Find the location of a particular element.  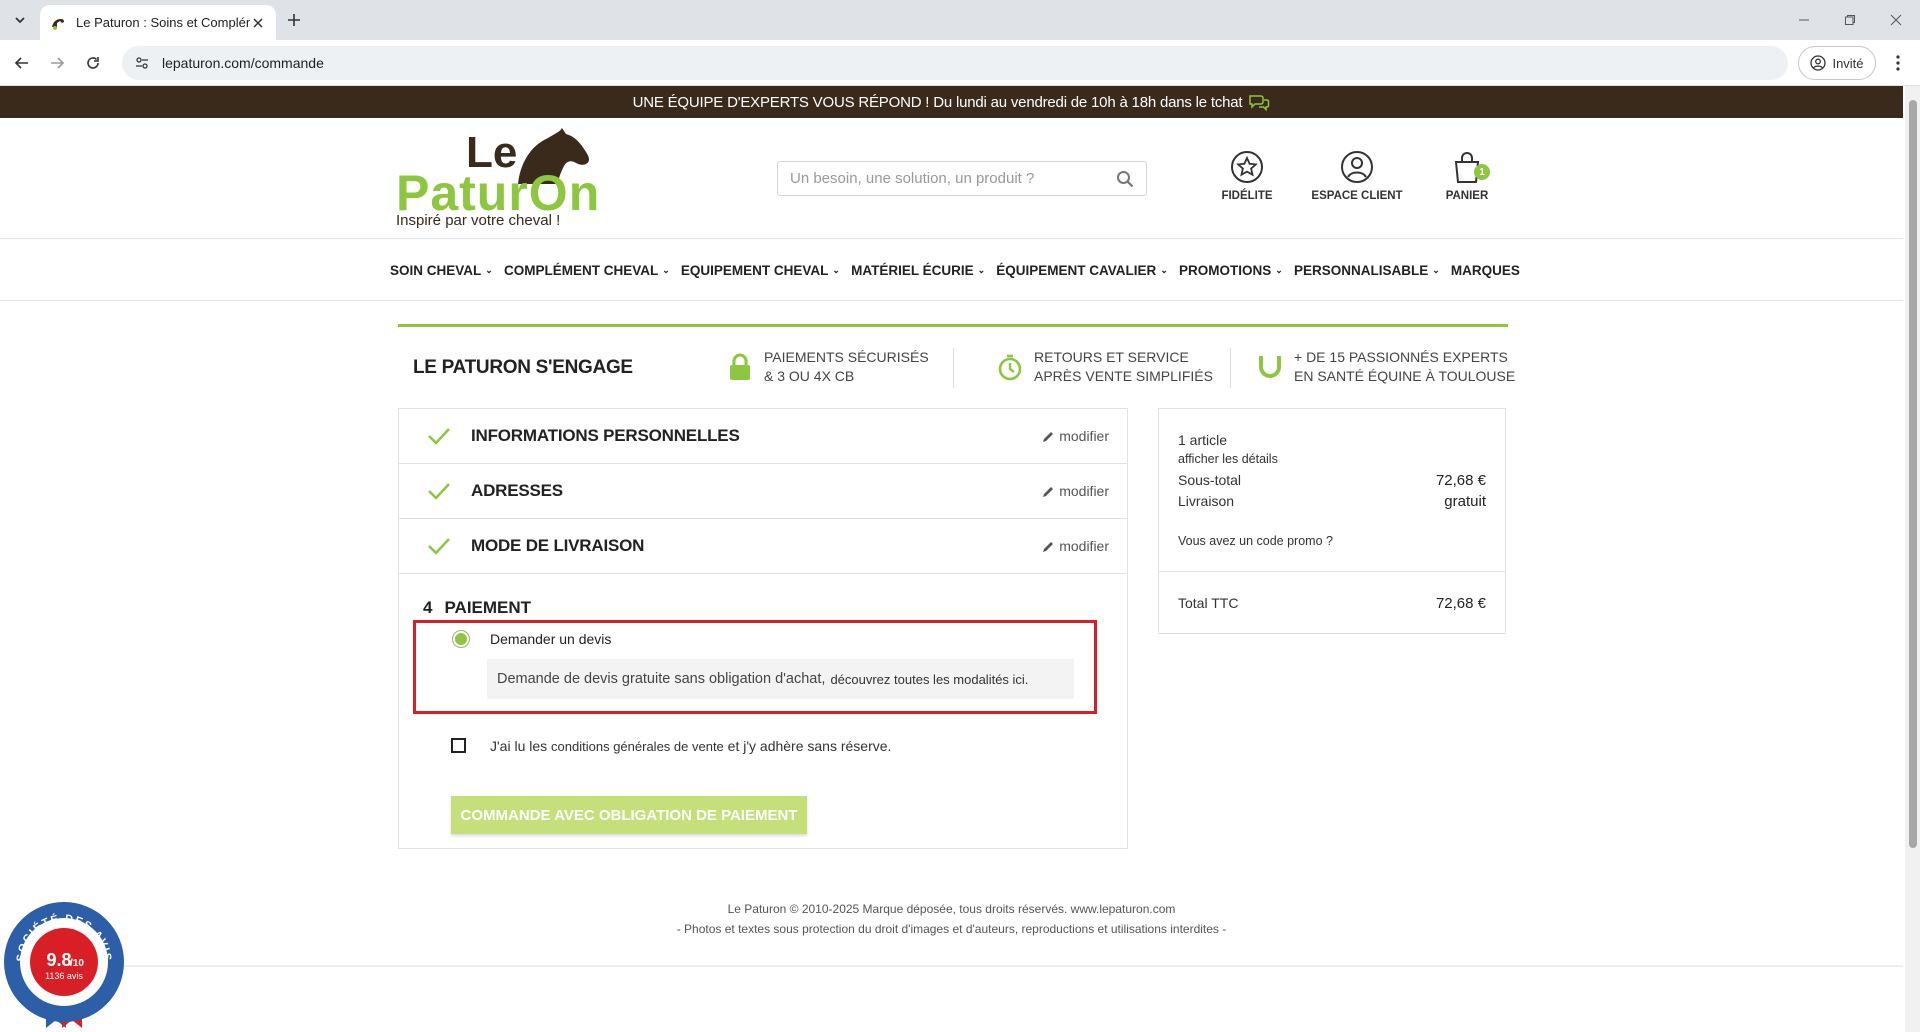

new-tab-button is located at coordinates (294, 20).